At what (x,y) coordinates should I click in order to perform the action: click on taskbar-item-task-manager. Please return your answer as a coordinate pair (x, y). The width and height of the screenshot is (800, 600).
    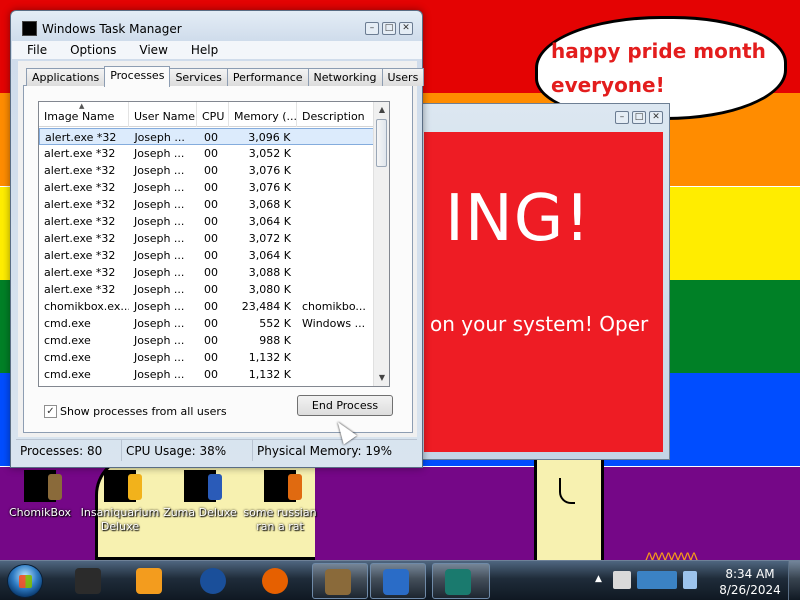
    Looking at the image, I should click on (461, 581).